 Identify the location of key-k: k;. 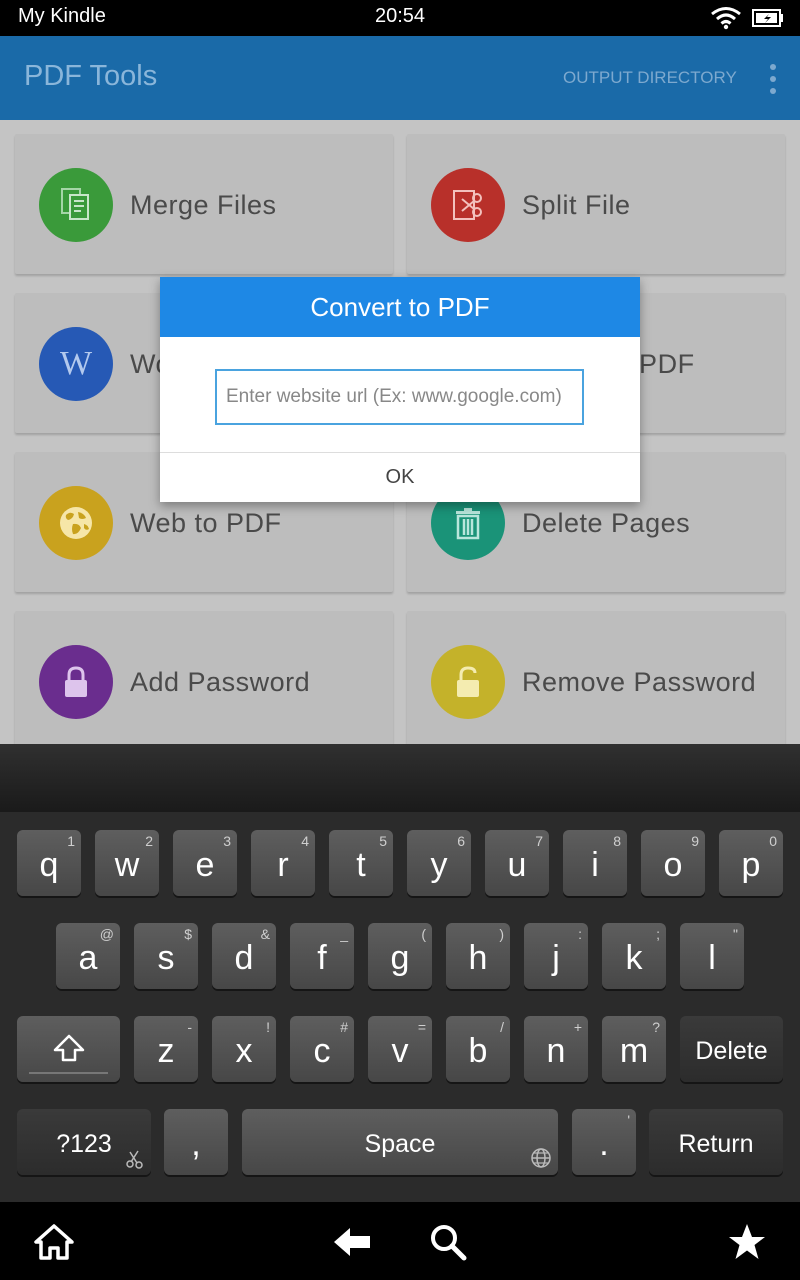
(634, 956).